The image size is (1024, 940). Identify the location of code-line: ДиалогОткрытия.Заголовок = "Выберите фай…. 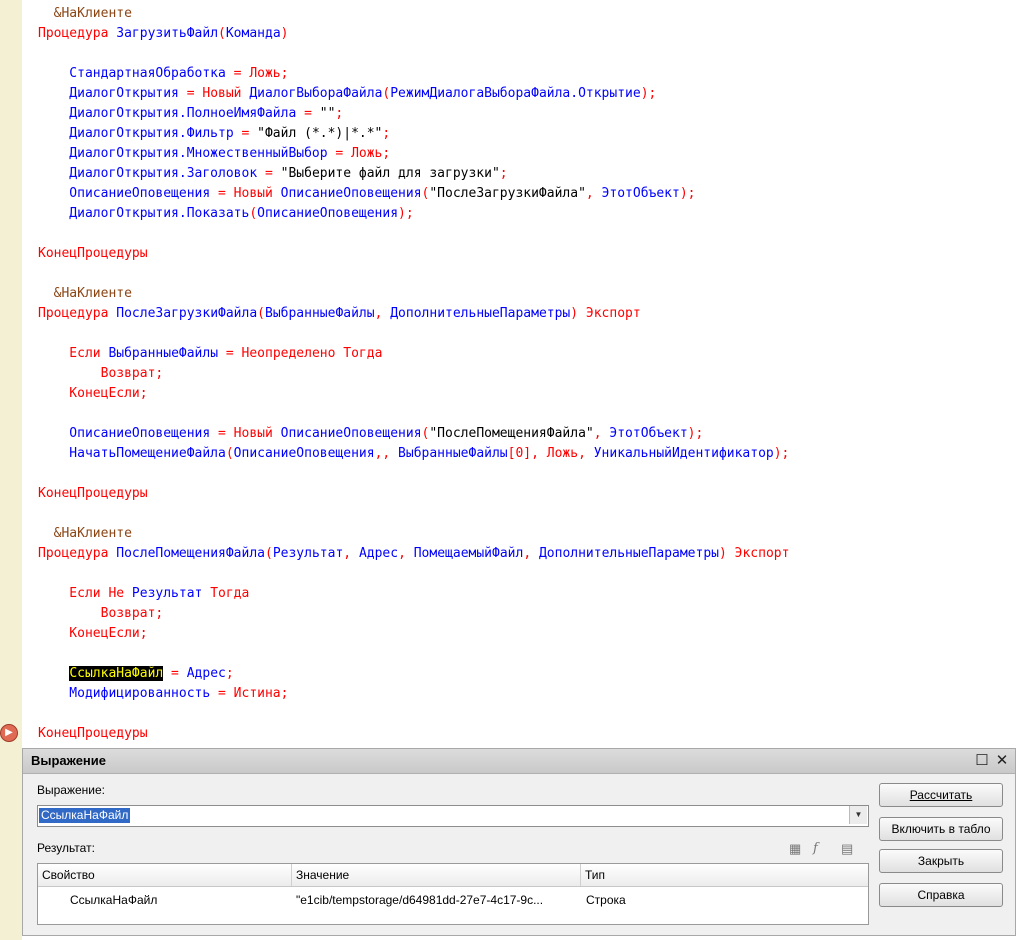
(512, 174).